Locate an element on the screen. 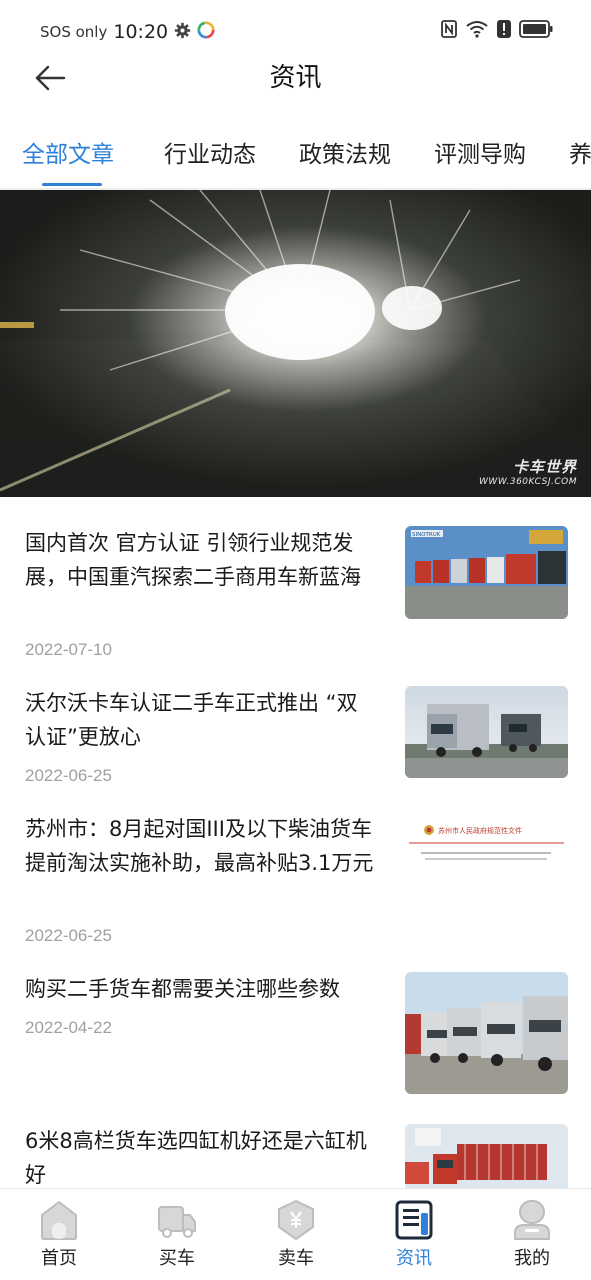 Image resolution: width=591 pixels, height=1280 pixels. bottom-navigation: 首页 买车 卖车 资讯 我的 is located at coordinates (295, 1234).